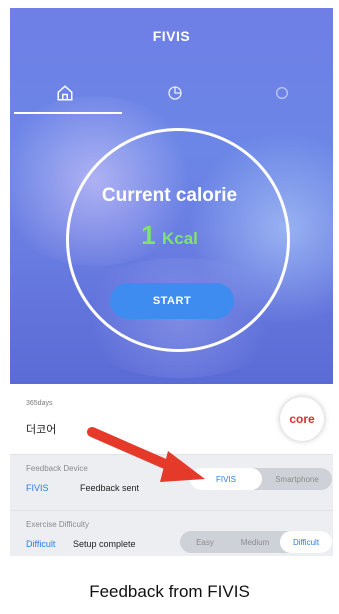 The image size is (339, 614). I want to click on tab-bar, so click(171, 93).